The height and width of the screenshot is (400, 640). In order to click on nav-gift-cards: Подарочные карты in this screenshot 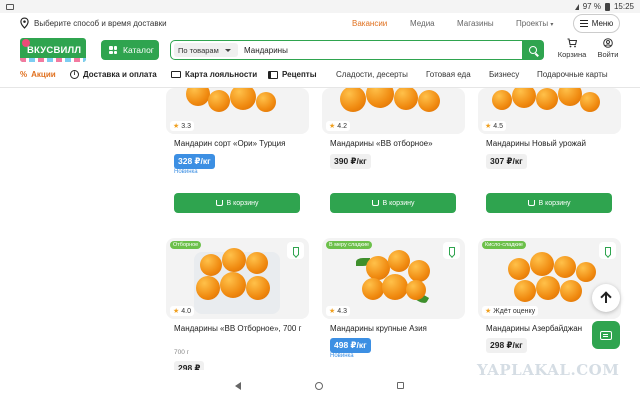, I will do `click(572, 74)`.